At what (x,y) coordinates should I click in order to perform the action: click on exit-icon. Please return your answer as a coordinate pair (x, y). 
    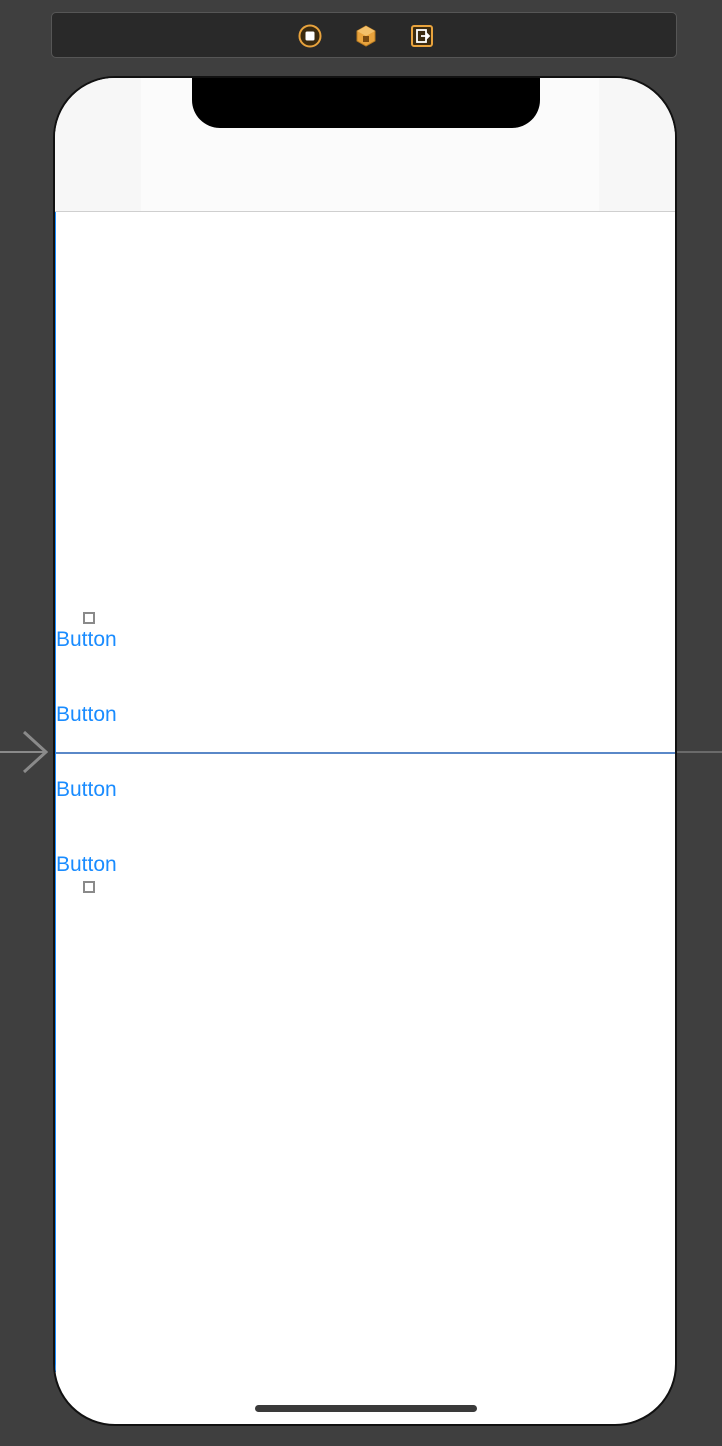
    Looking at the image, I should click on (422, 36).